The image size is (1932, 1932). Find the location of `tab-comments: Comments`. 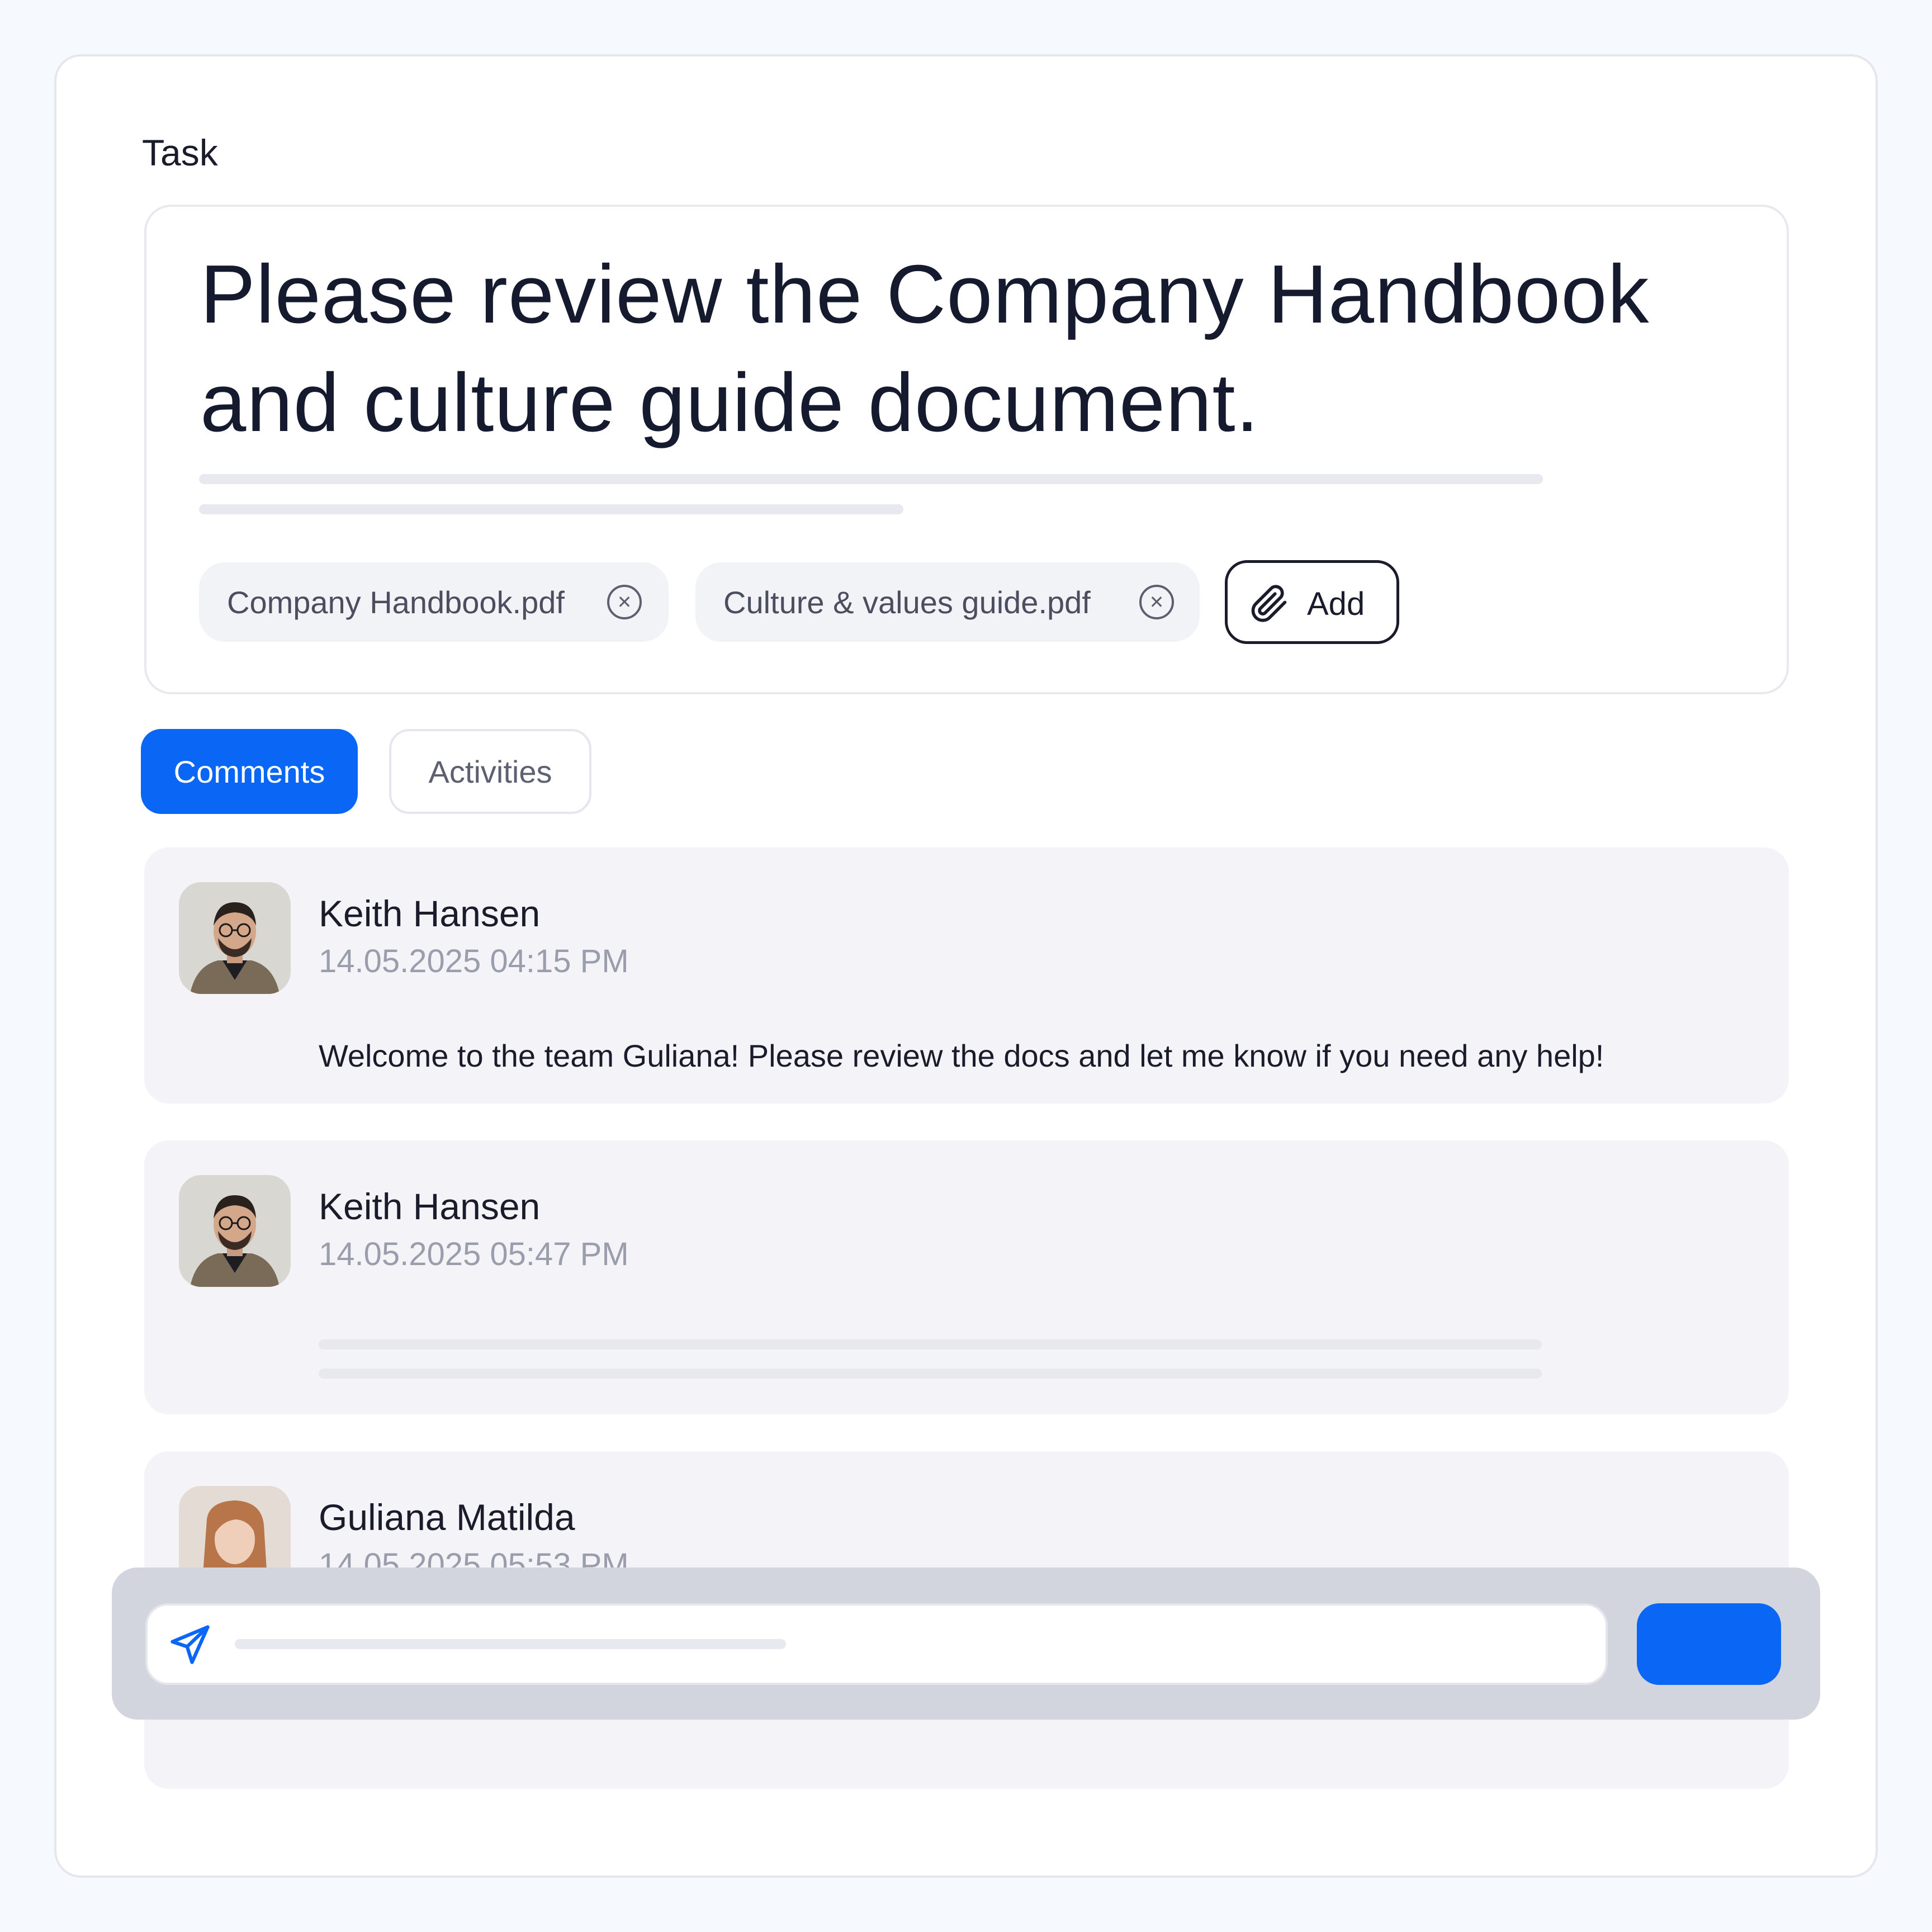

tab-comments: Comments is located at coordinates (249, 771).